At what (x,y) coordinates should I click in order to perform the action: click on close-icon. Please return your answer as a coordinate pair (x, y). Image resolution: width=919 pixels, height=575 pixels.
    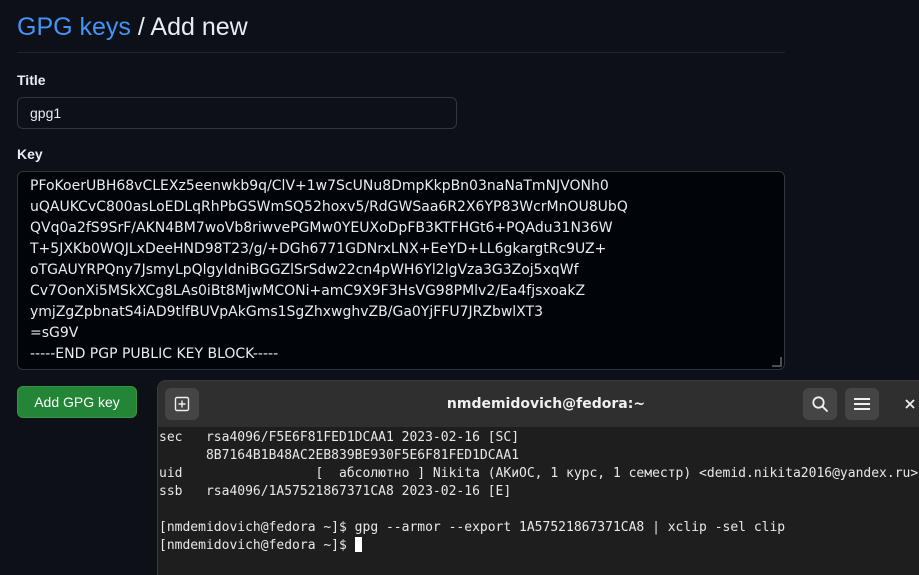
    Looking at the image, I should click on (910, 404).